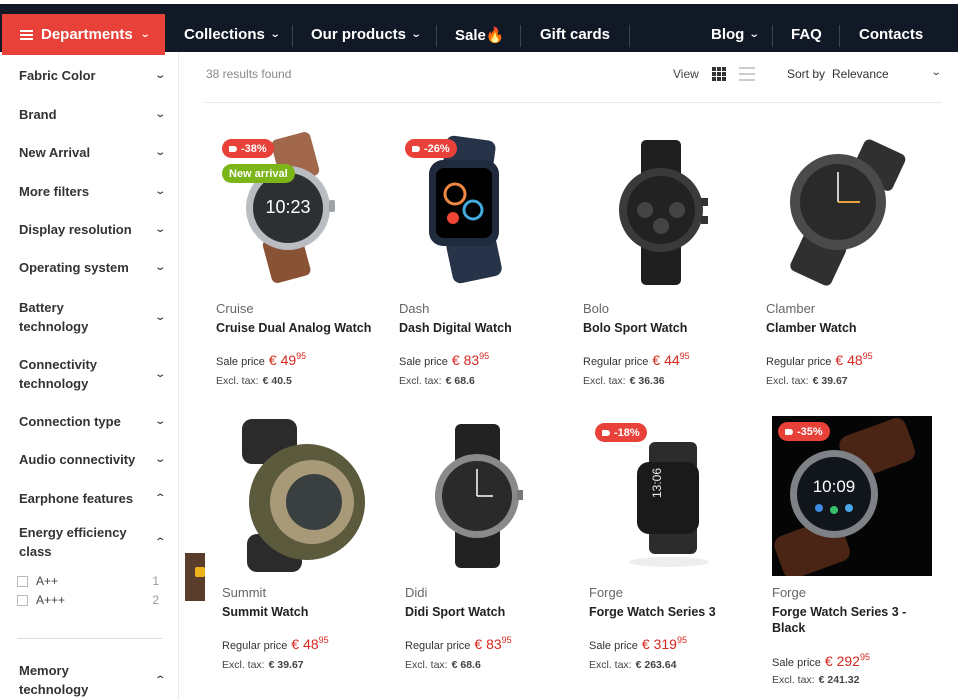 The width and height of the screenshot is (958, 699). Describe the element at coordinates (821, 660) in the screenshot. I see `product-price: Sale price € 29295` at that location.